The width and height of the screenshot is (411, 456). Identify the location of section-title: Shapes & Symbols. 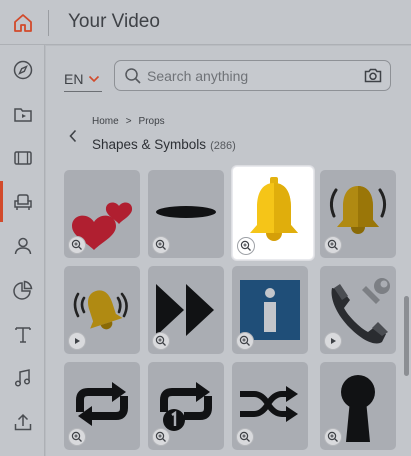
(149, 144).